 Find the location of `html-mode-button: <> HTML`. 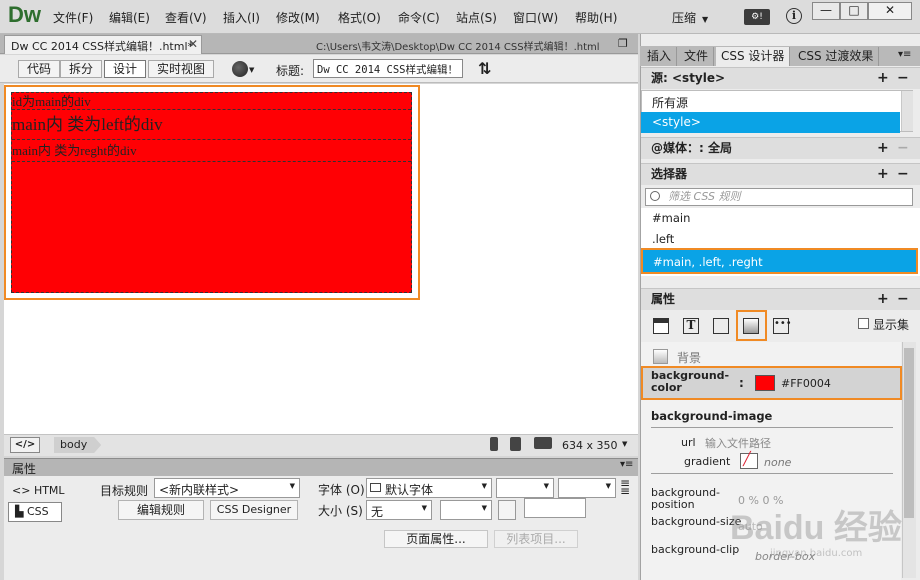

html-mode-button: <> HTML is located at coordinates (38, 490).